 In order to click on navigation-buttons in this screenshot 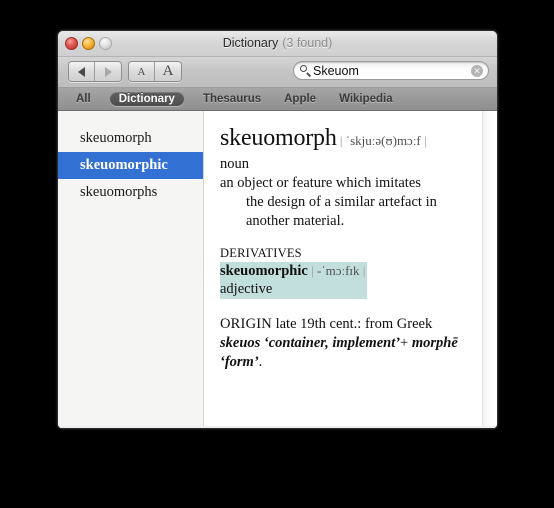, I will do `click(95, 71)`.